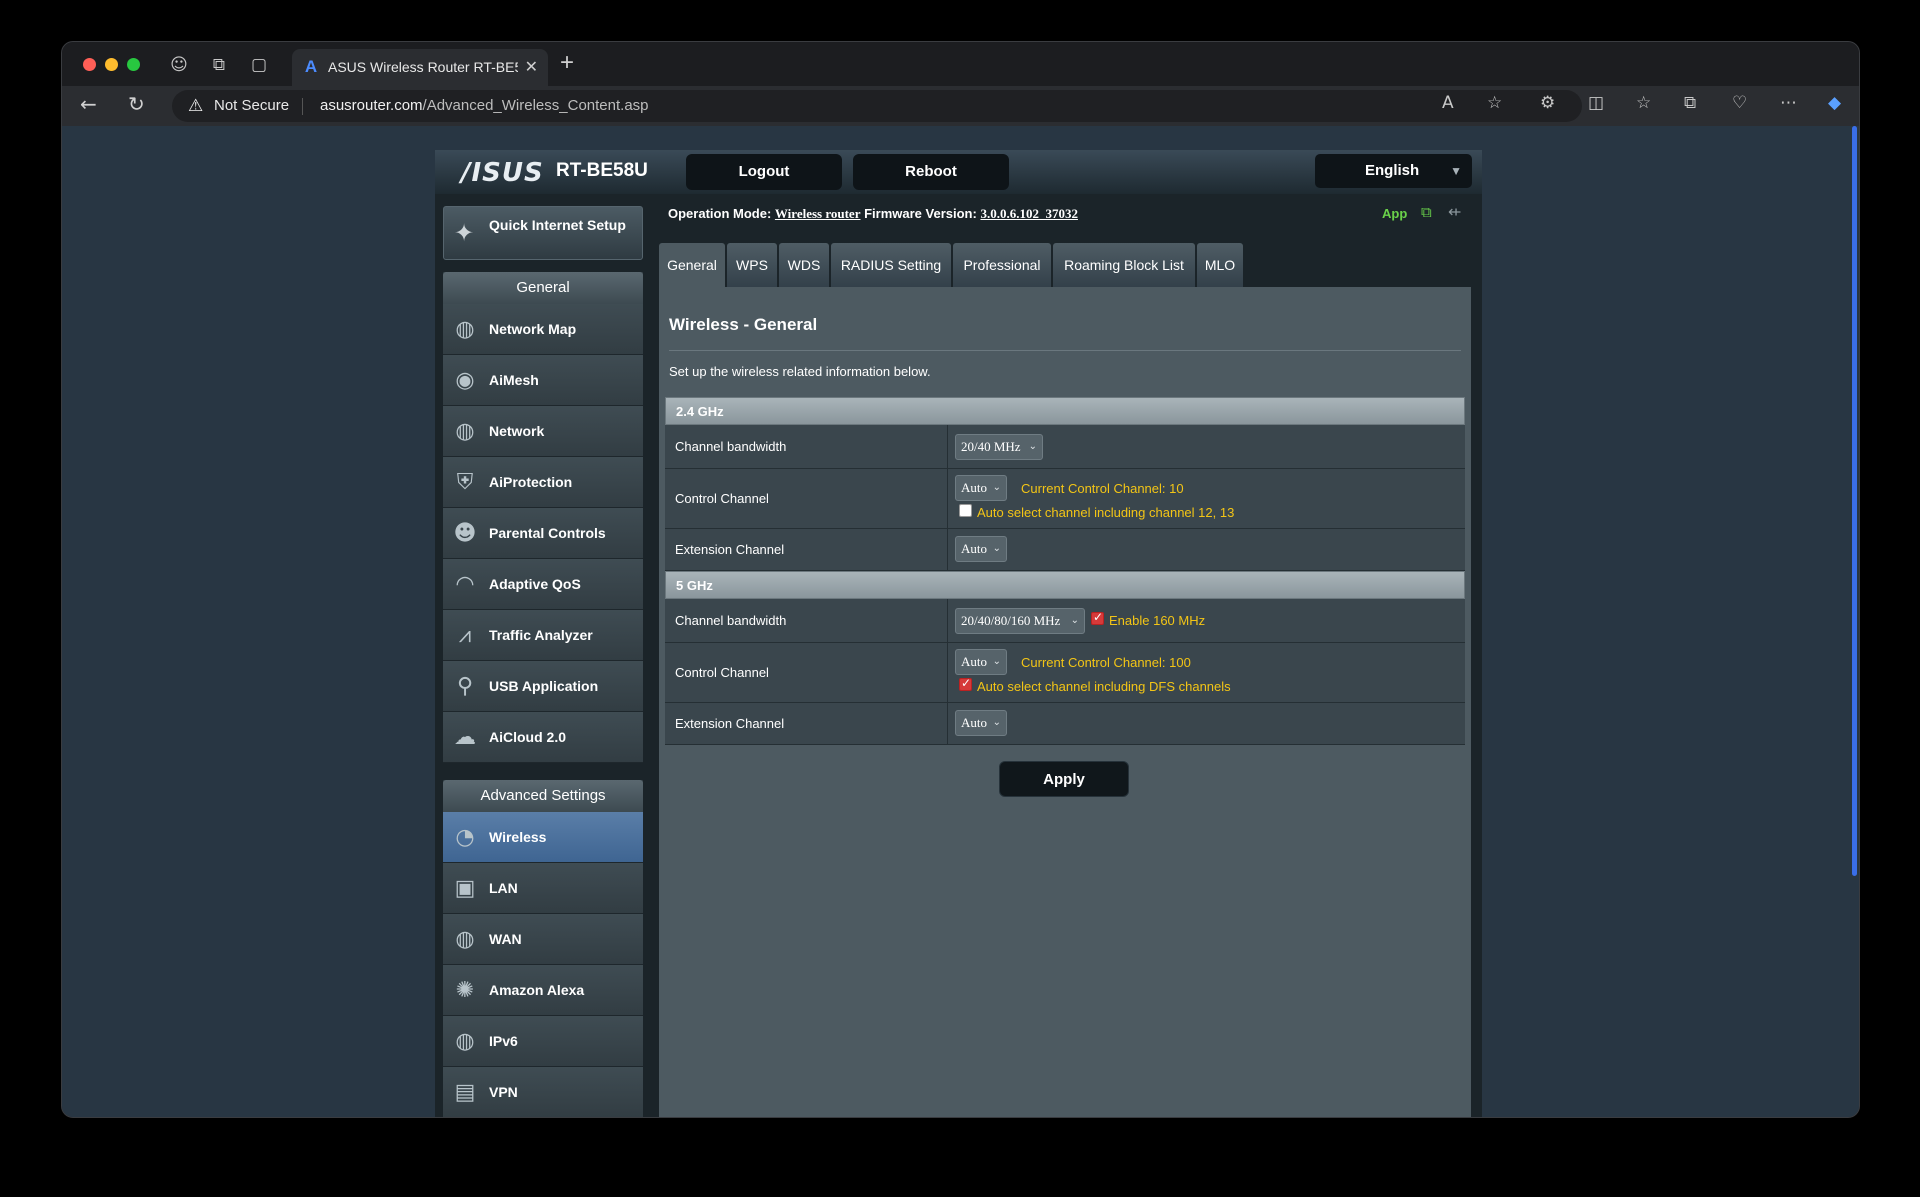 This screenshot has height=1197, width=1920. I want to click on asus-favicon-icon: A, so click(311, 66).